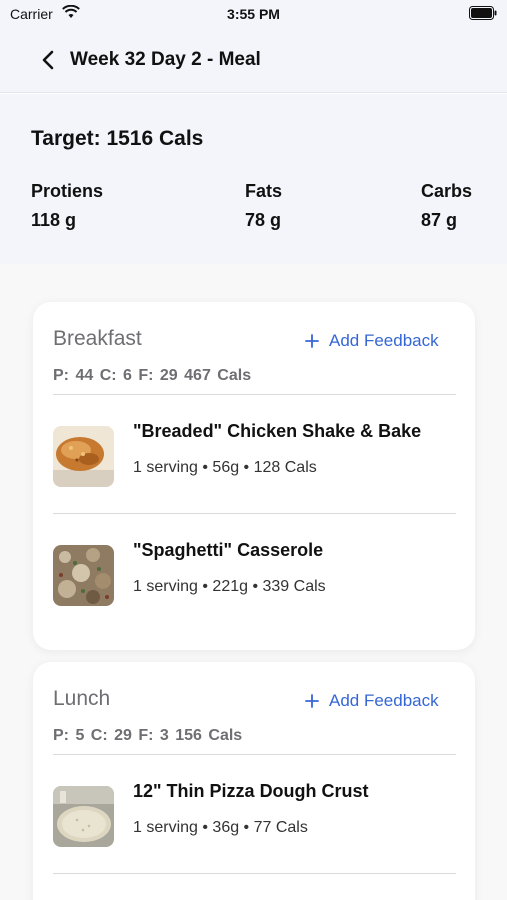 The height and width of the screenshot is (900, 507). Describe the element at coordinates (97, 338) in the screenshot. I see `meal-title: Breakfast` at that location.